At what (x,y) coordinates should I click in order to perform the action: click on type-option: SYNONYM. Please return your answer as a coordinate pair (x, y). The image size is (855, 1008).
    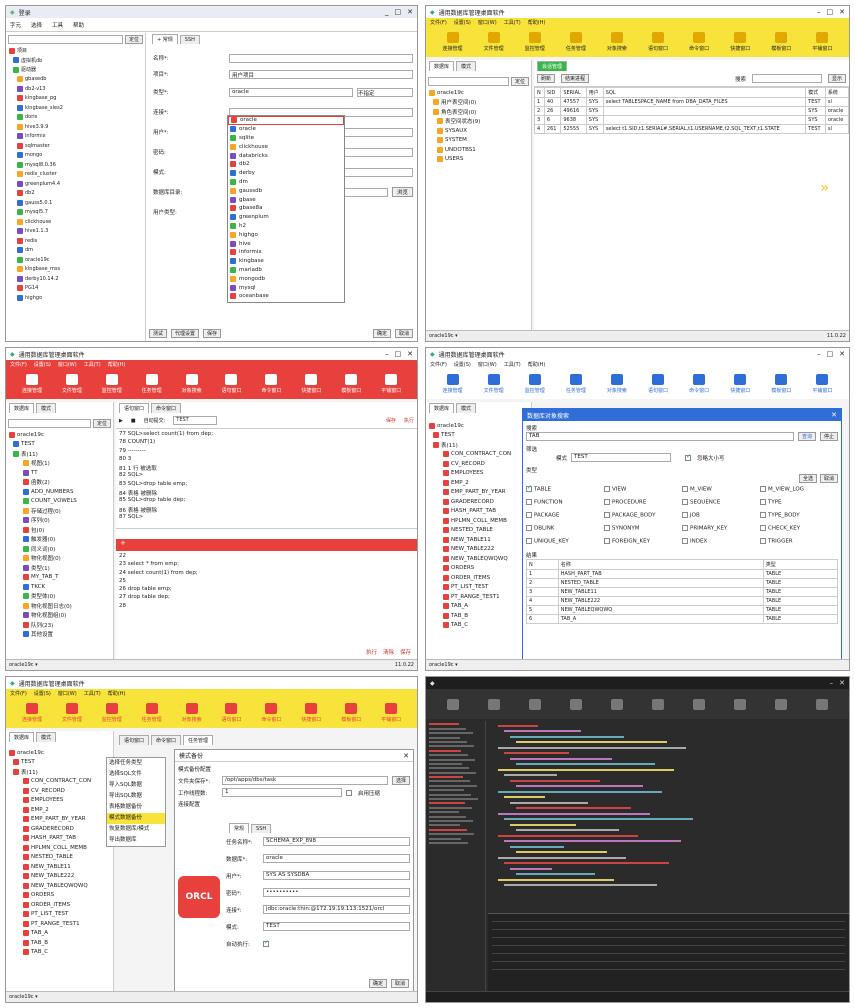
    Looking at the image, I should click on (643, 528).